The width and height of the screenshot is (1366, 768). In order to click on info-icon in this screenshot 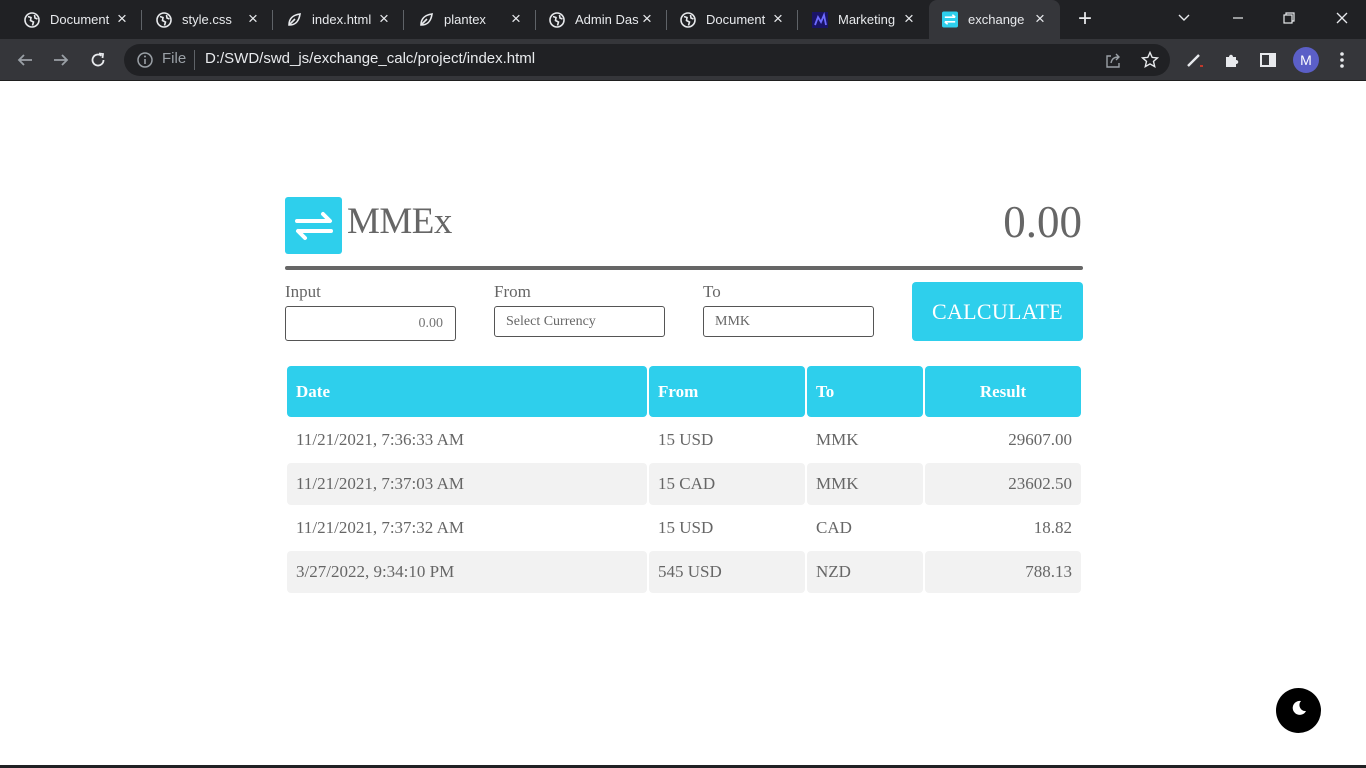, I will do `click(145, 60)`.